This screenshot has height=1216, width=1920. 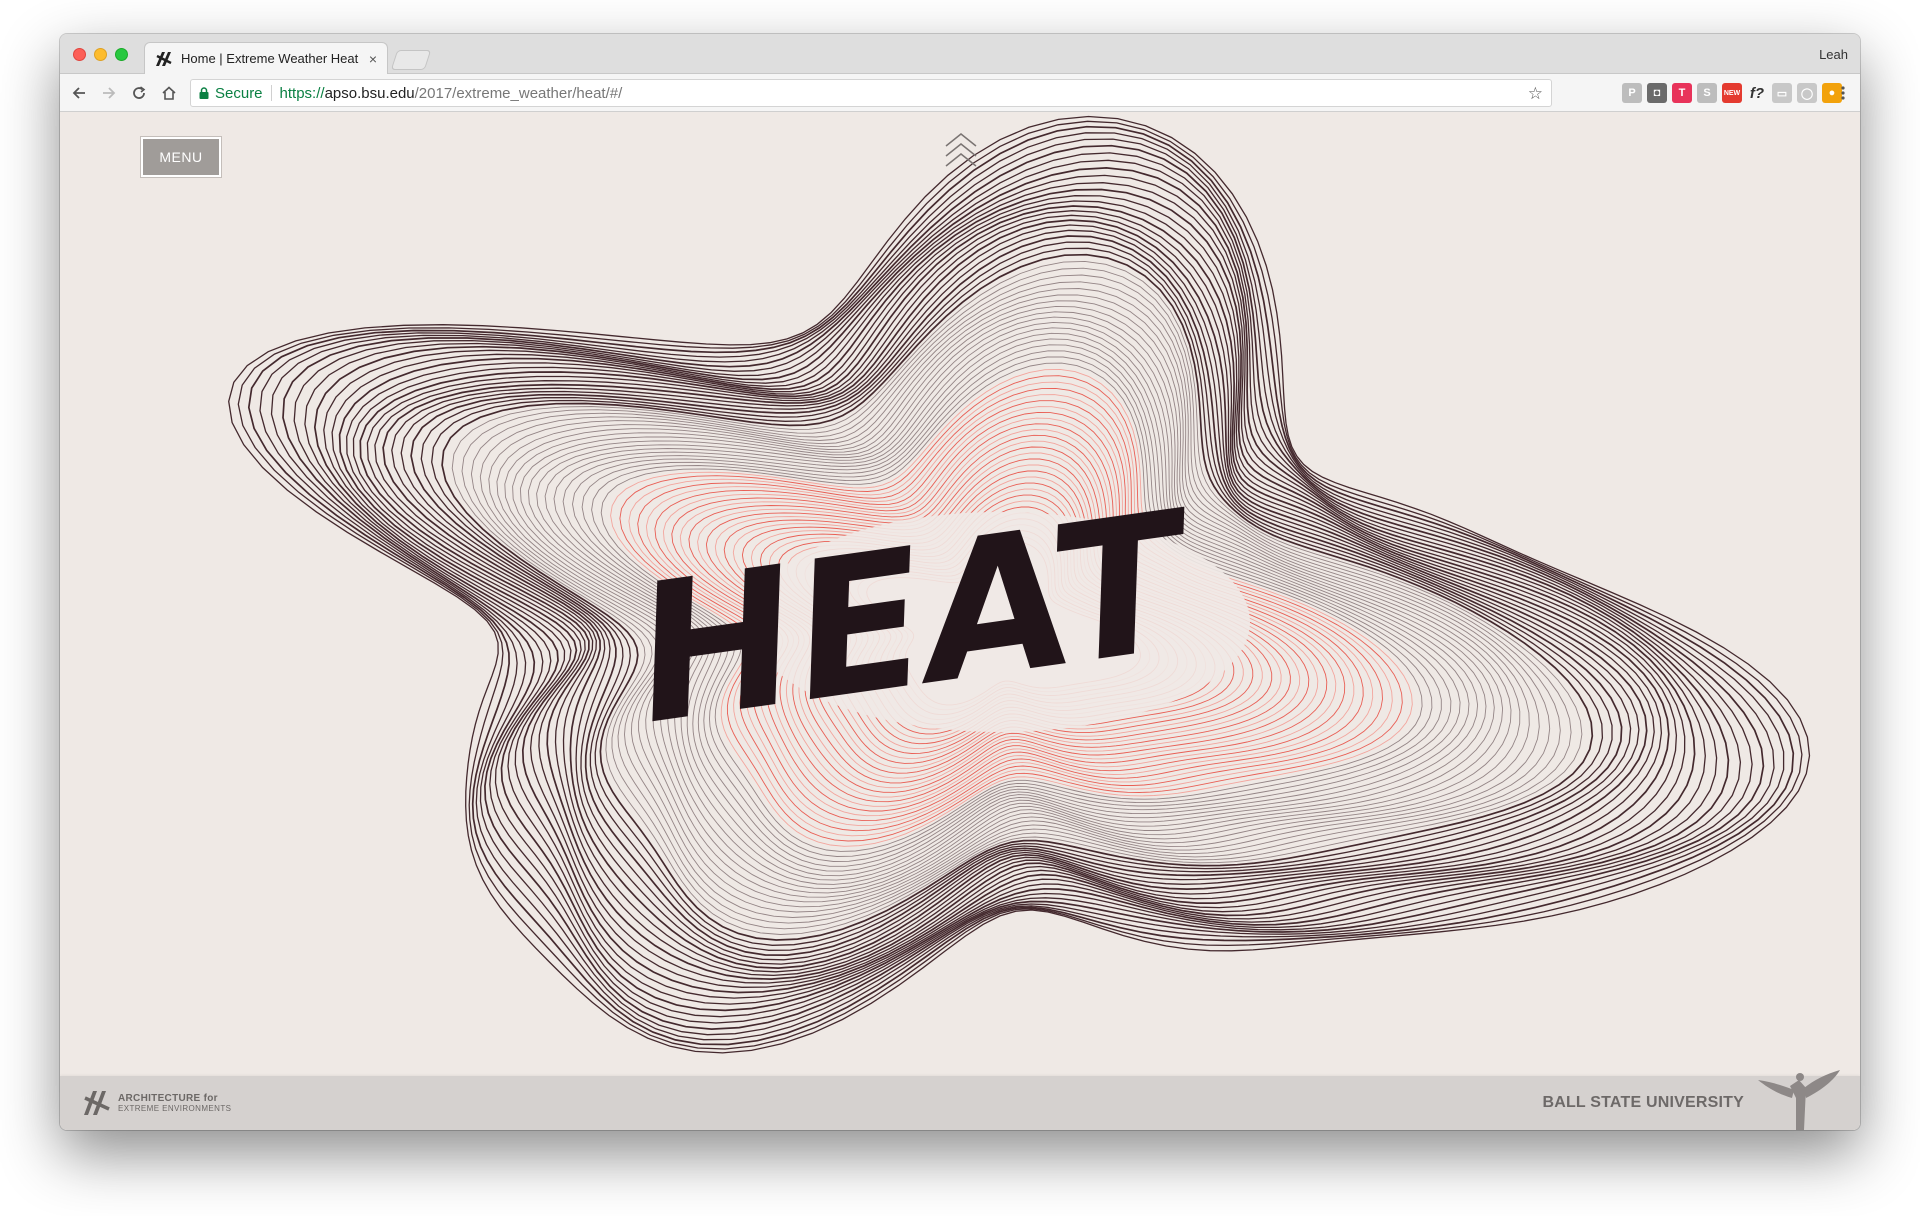 I want to click on s-extension-icon: S, so click(x=1707, y=93).